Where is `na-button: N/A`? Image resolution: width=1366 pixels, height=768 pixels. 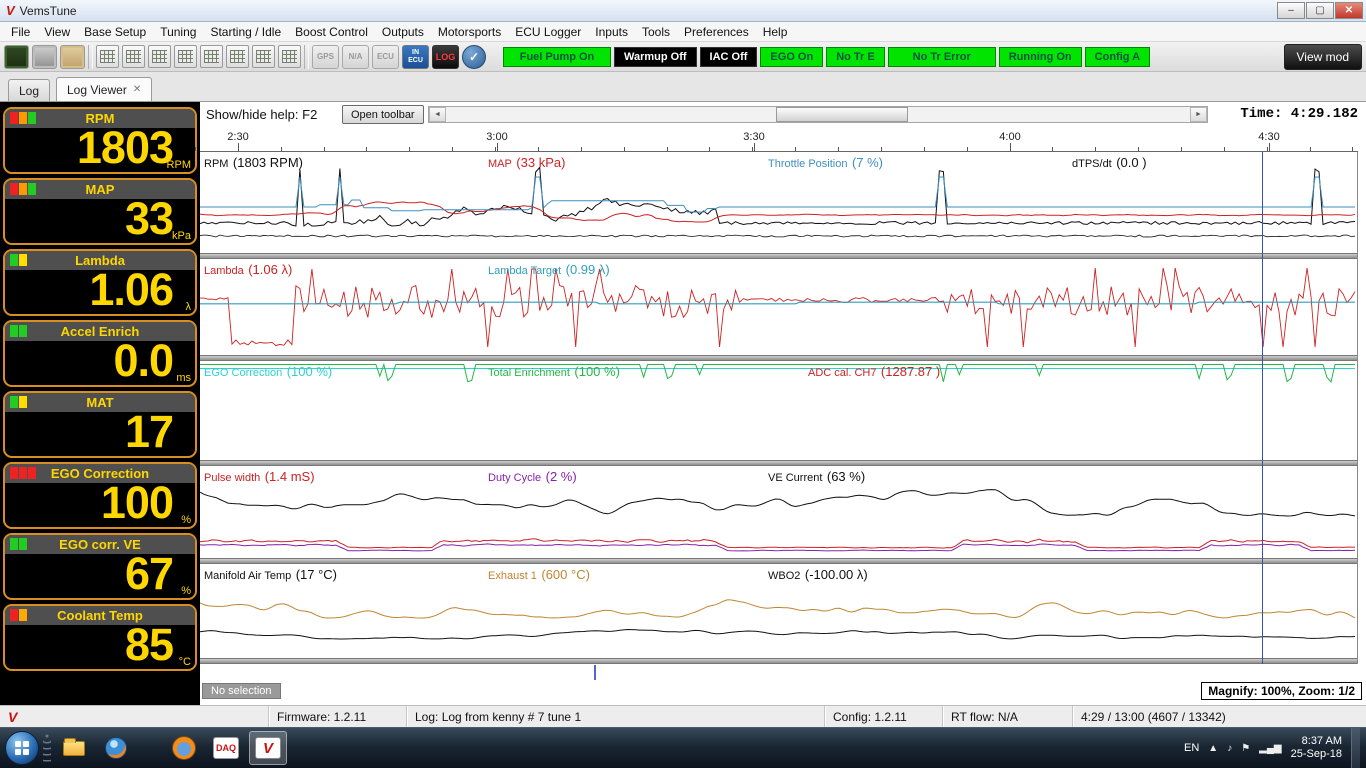
na-button: N/A is located at coordinates (355, 56).